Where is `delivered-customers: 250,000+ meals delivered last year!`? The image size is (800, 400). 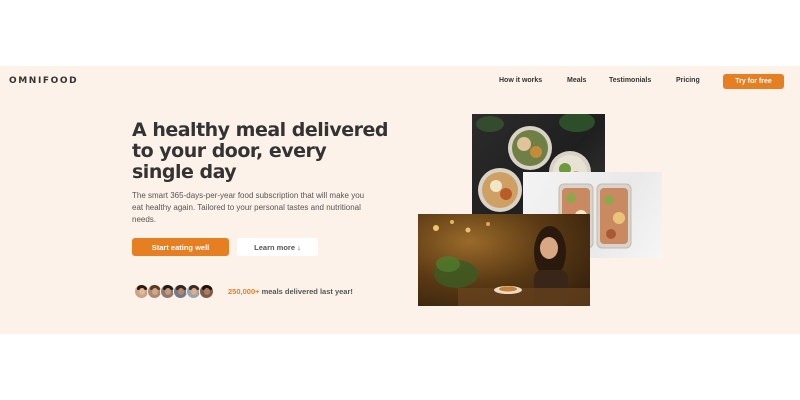 delivered-customers: 250,000+ meals delivered last year! is located at coordinates (264, 292).